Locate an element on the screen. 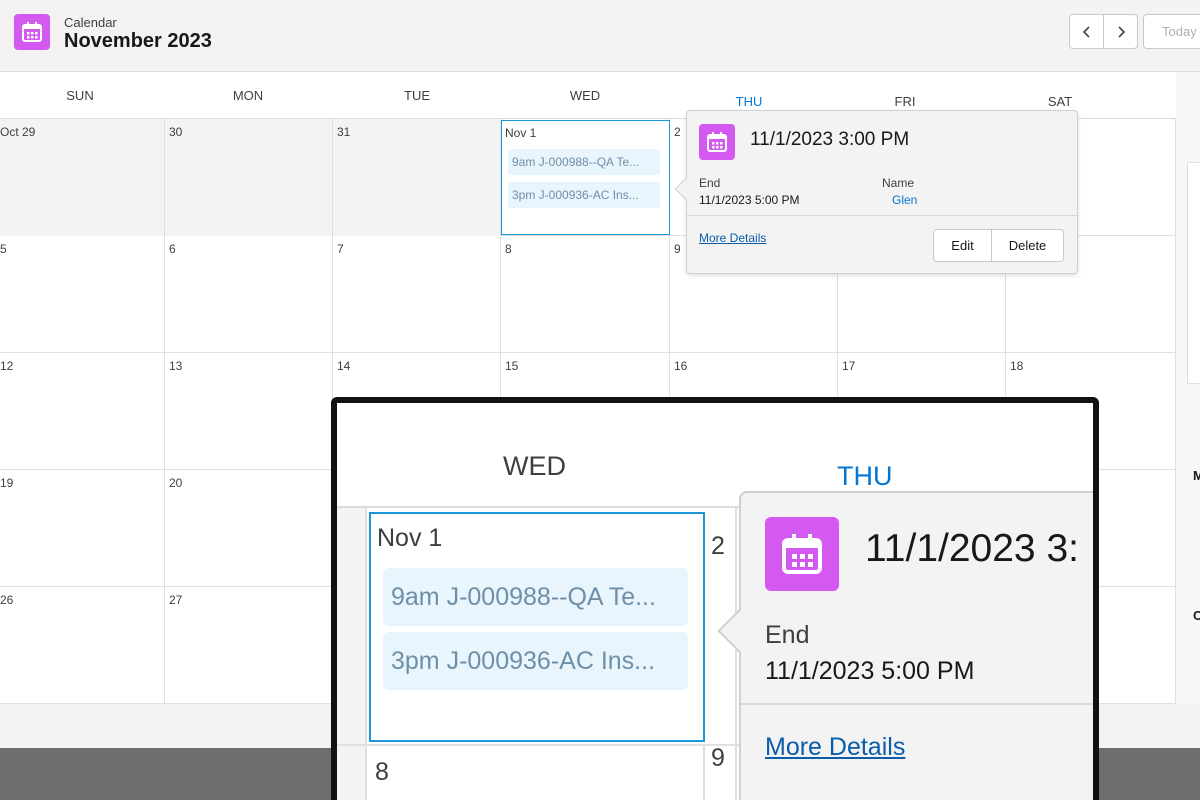  day-number: 15 is located at coordinates (512, 366).